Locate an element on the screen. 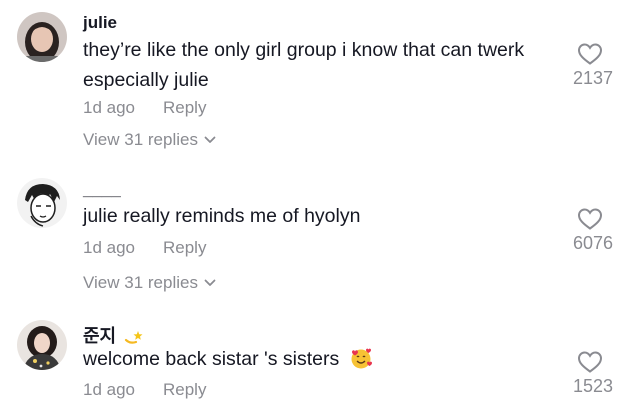 The height and width of the screenshot is (414, 625). comment-username: ____ is located at coordinates (102, 190).